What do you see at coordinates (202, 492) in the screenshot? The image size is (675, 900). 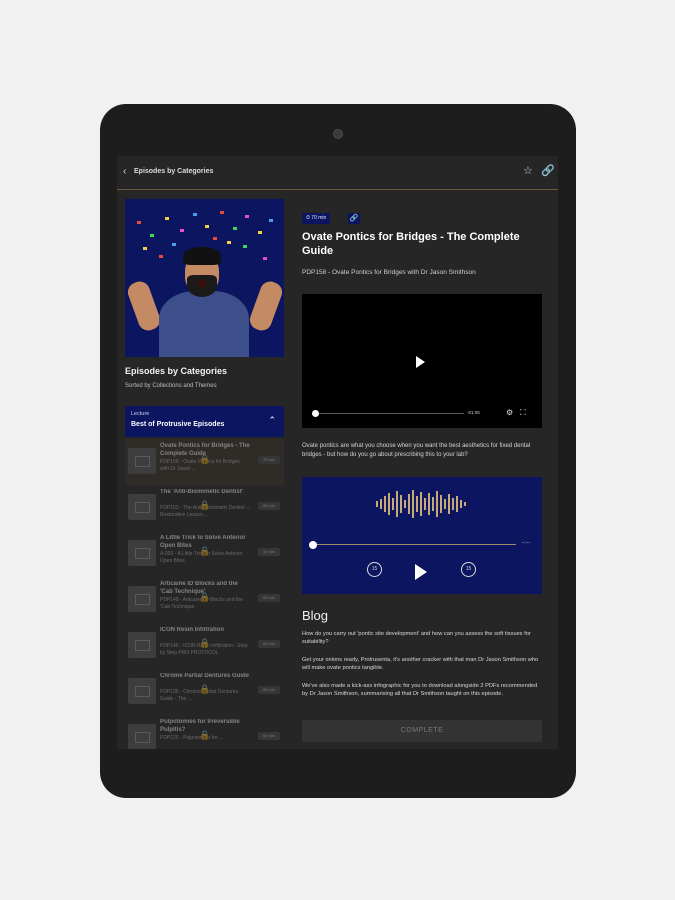 I see `episode-title: The 'Anti-Biomimetic Dentist'` at bounding box center [202, 492].